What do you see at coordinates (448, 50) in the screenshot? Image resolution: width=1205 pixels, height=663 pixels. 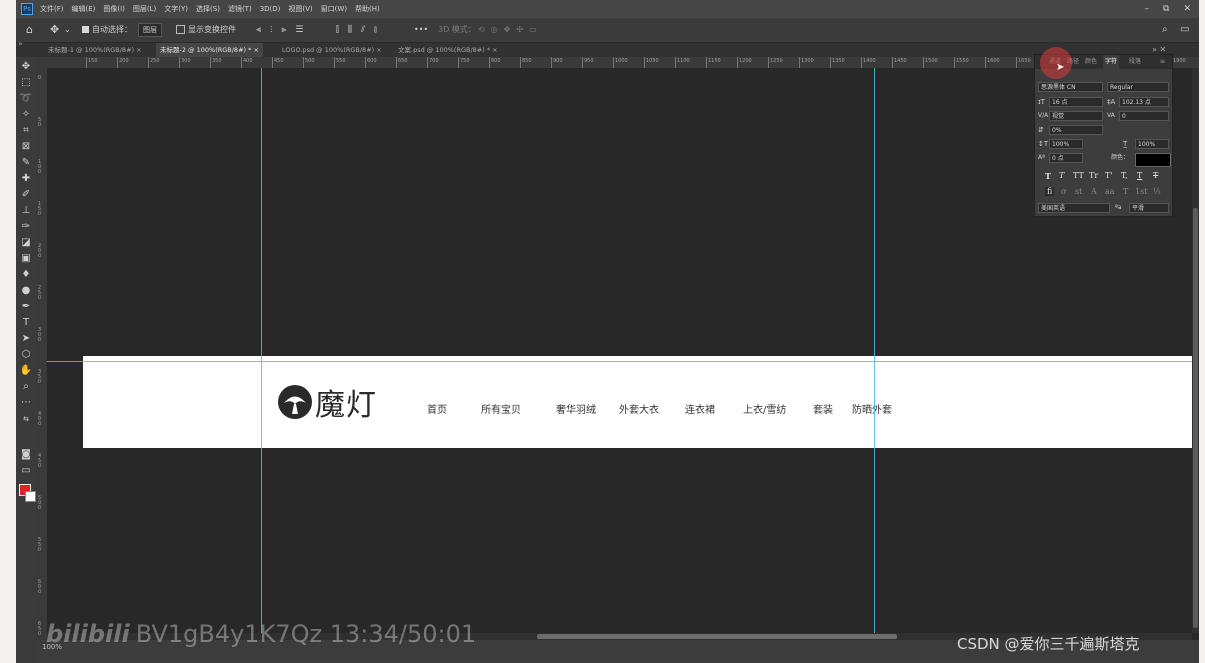 I see `tab-copy-psd: 文案.psd @ 100%(RGB/8#) * ×` at bounding box center [448, 50].